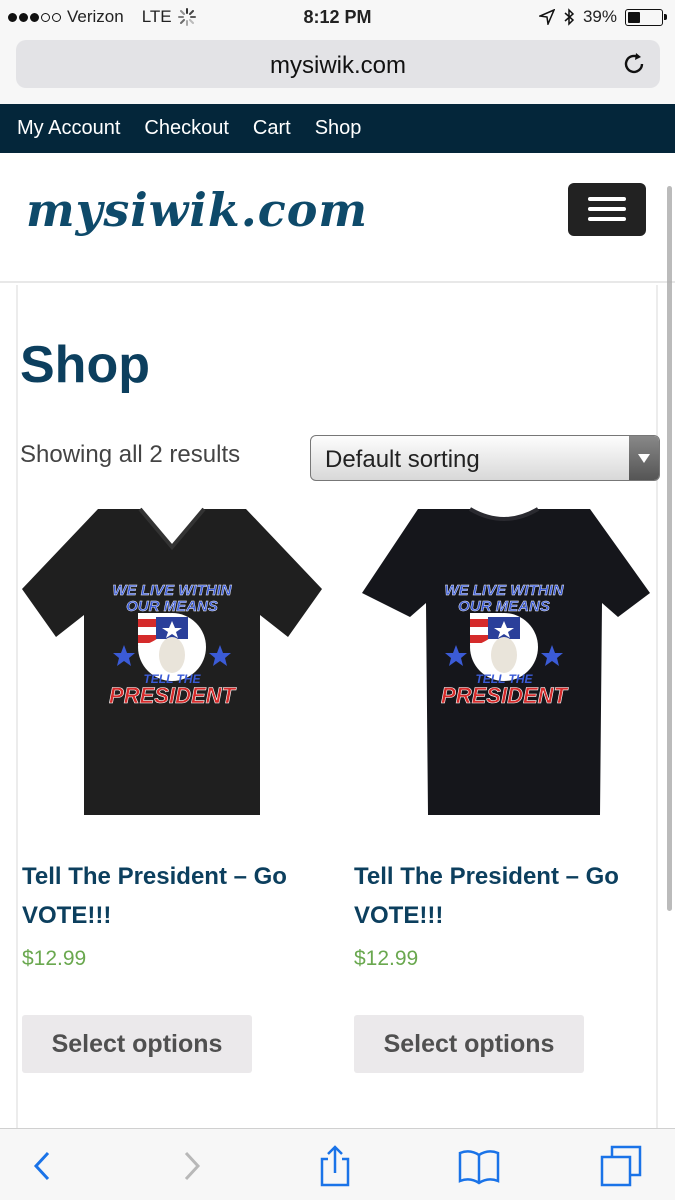 The image size is (675, 1200). Describe the element at coordinates (607, 209) in the screenshot. I see `hamburger-menu-button` at that location.